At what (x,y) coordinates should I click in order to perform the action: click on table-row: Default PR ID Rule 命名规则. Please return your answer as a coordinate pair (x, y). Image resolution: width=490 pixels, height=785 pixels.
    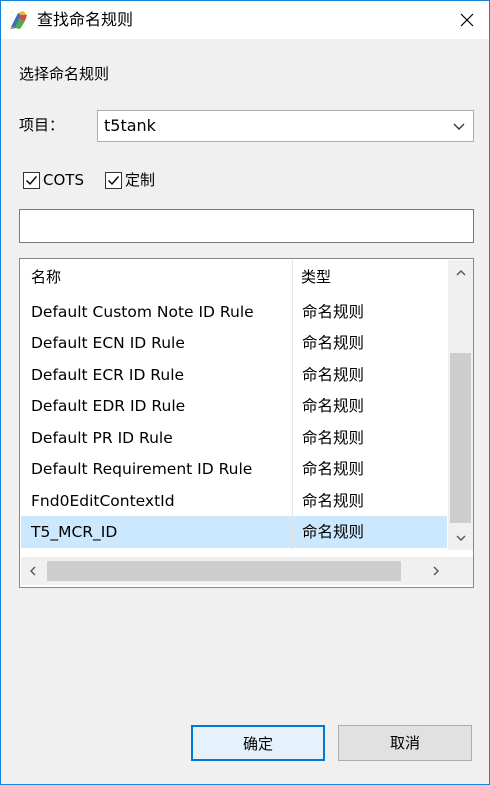
    Looking at the image, I should click on (234, 438).